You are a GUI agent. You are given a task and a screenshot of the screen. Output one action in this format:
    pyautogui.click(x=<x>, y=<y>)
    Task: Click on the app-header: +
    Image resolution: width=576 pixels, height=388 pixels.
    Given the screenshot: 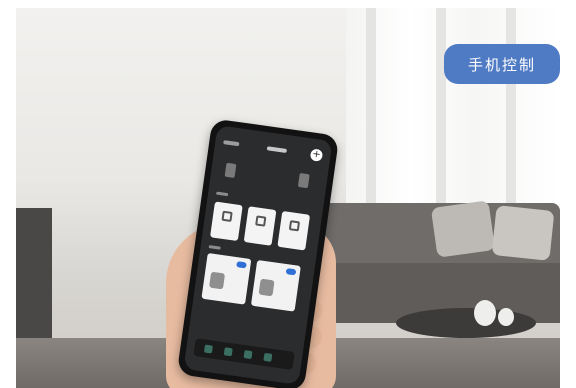 What is the action you would take?
    pyautogui.click(x=273, y=150)
    